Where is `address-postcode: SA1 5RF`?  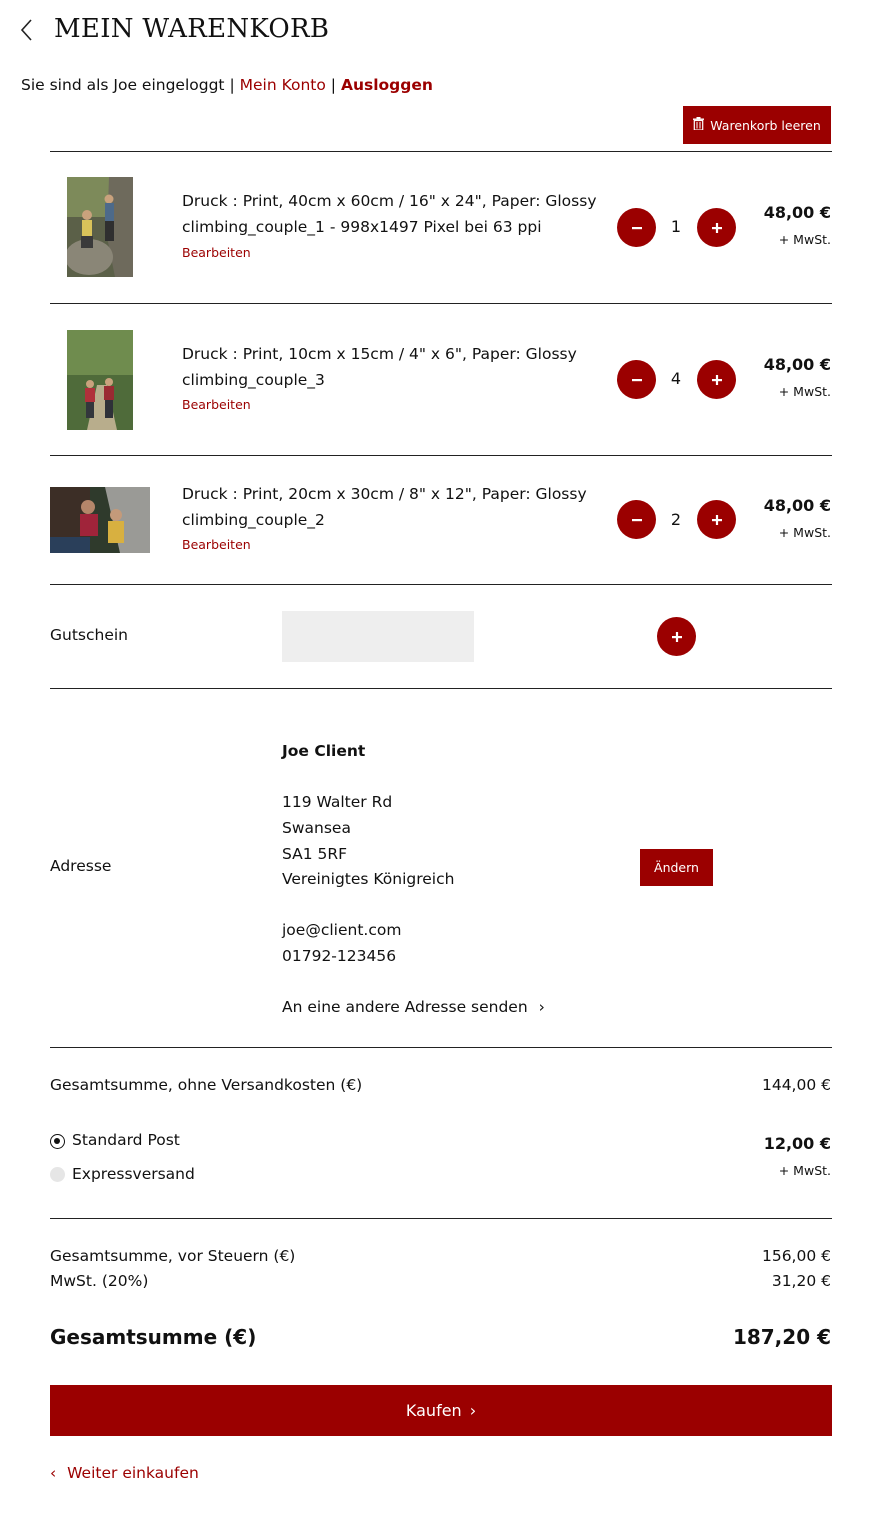
address-postcode: SA1 5RF is located at coordinates (315, 854).